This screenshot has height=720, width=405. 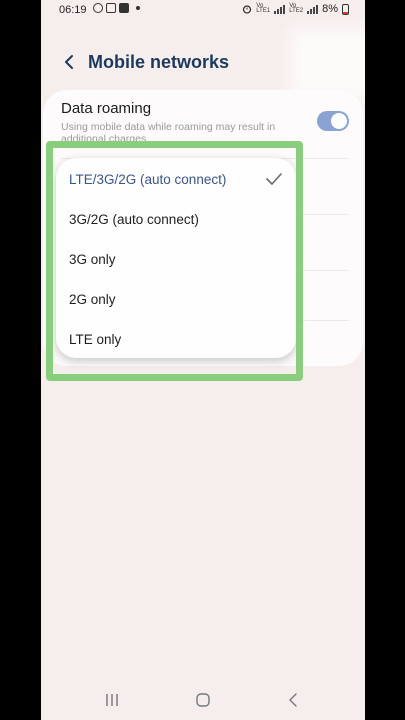 What do you see at coordinates (159, 62) in the screenshot?
I see `page-title: Mobile networks` at bounding box center [159, 62].